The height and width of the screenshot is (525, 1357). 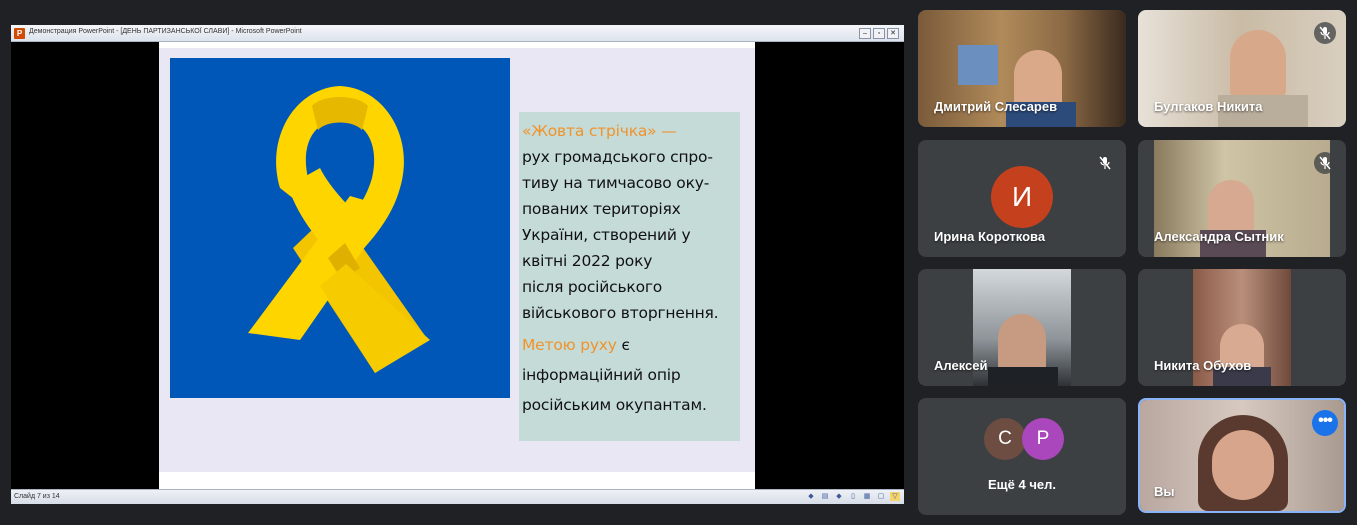 I want to click on self-tile: ••• Вы, so click(x=1242, y=455).